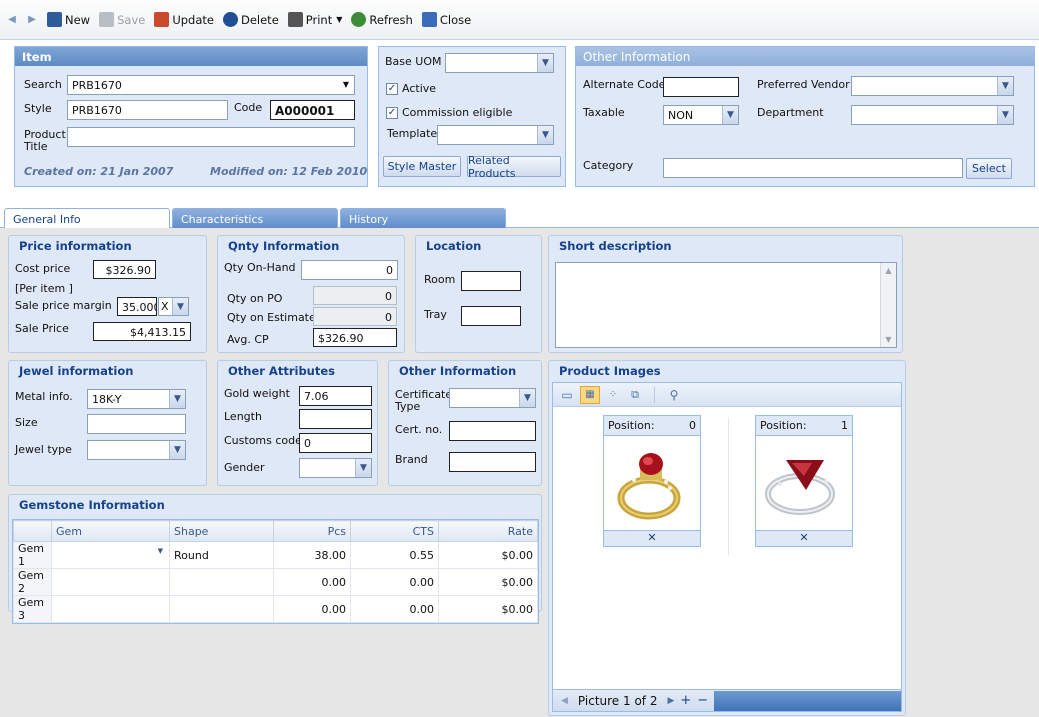 The height and width of the screenshot is (717, 1039). I want to click on select-button: Select, so click(989, 168).